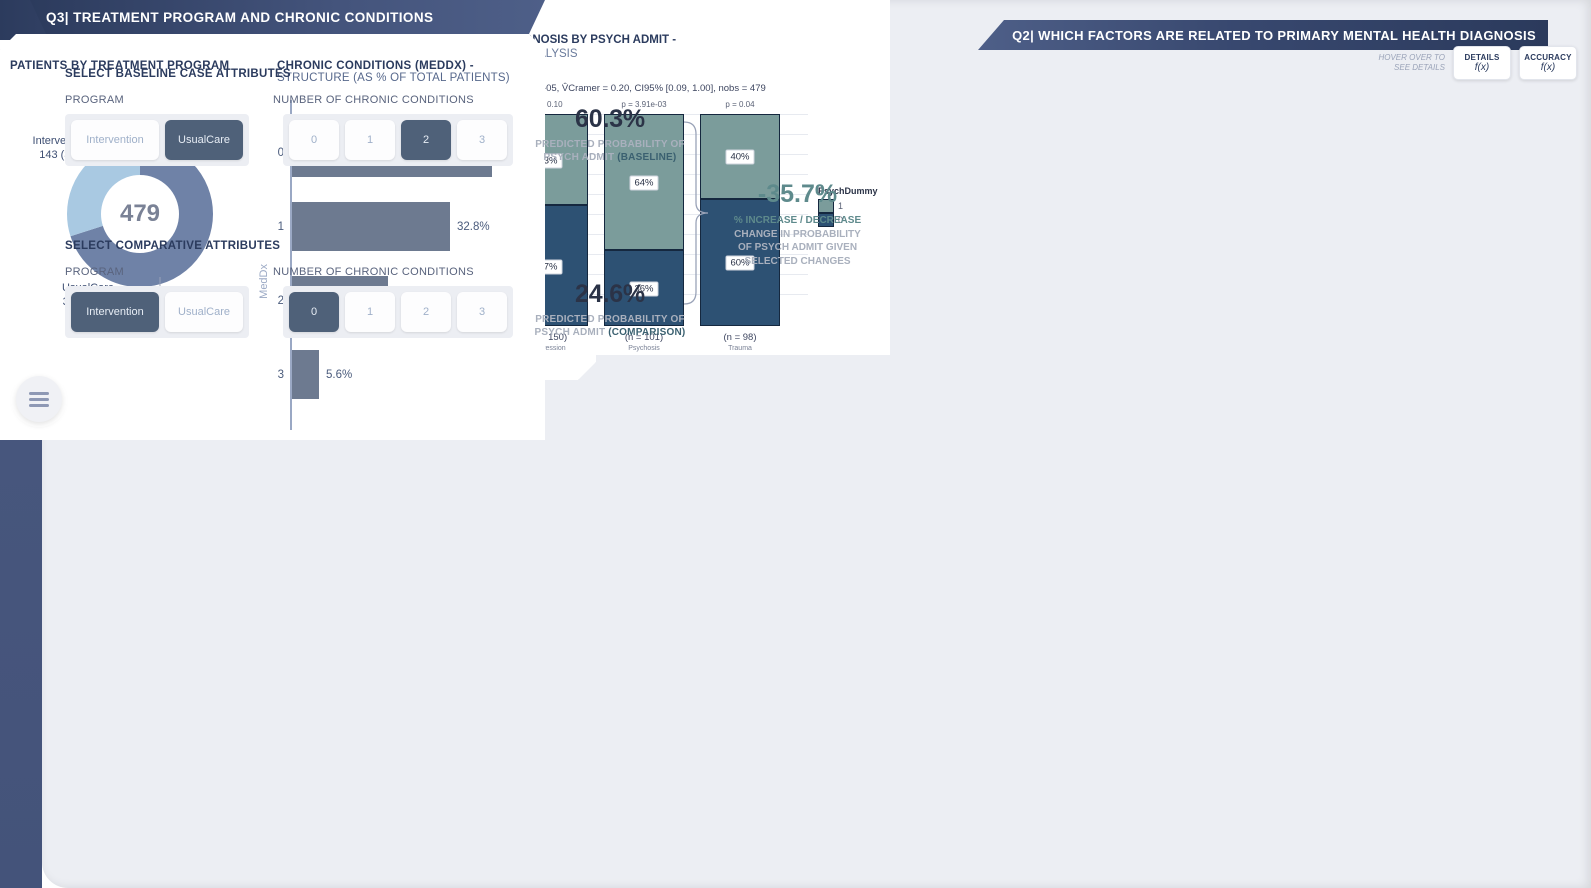 The height and width of the screenshot is (888, 1591). I want to click on comparison-conditions-label: NUMBER OF CHRONIC CONDITIONS, so click(373, 272).